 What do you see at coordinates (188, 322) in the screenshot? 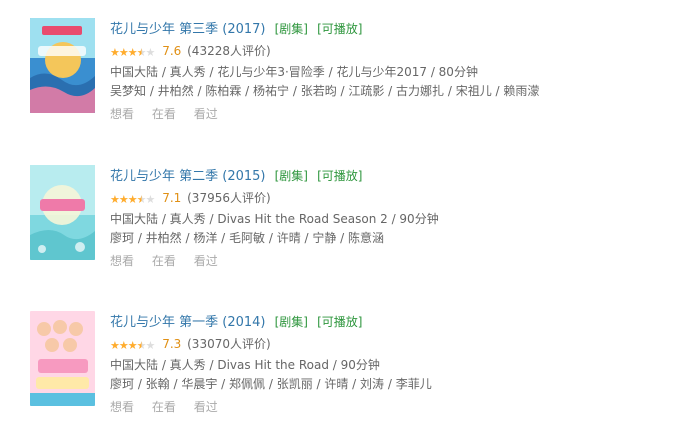
I see `title-link: 花儿与少年 第一季 (2014)` at bounding box center [188, 322].